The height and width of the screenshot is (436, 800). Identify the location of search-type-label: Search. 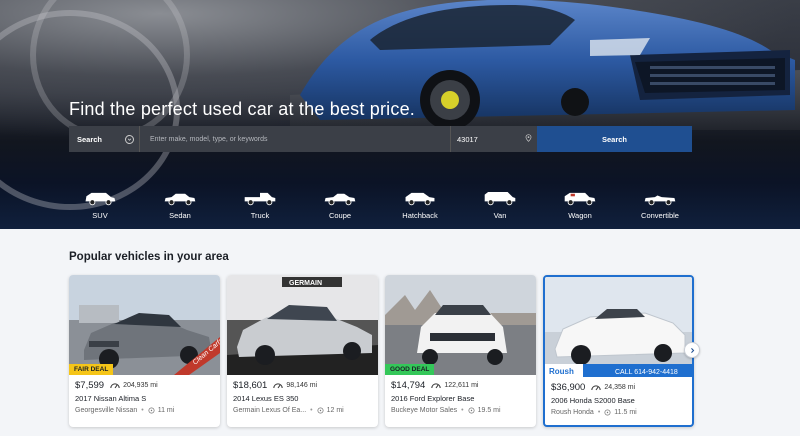
(90, 139).